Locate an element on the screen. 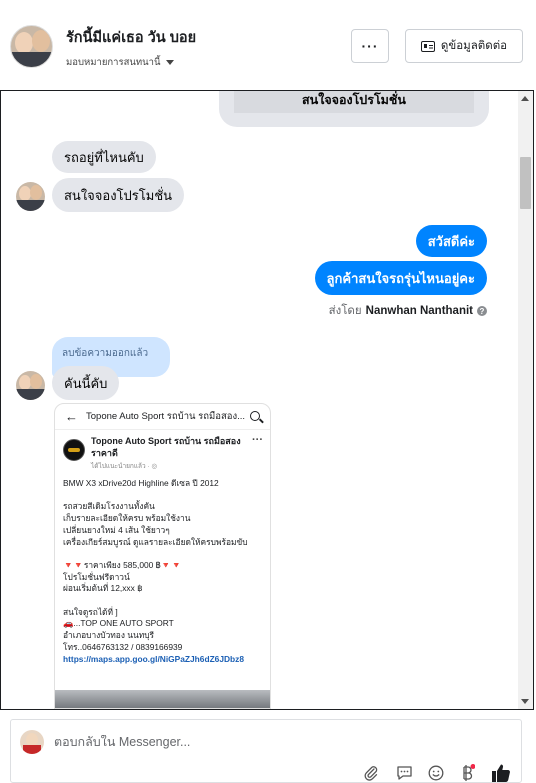  post-page-name: Topone Auto Sport รถบ้าน รถมือสอง ราคาดี is located at coordinates (166, 447).